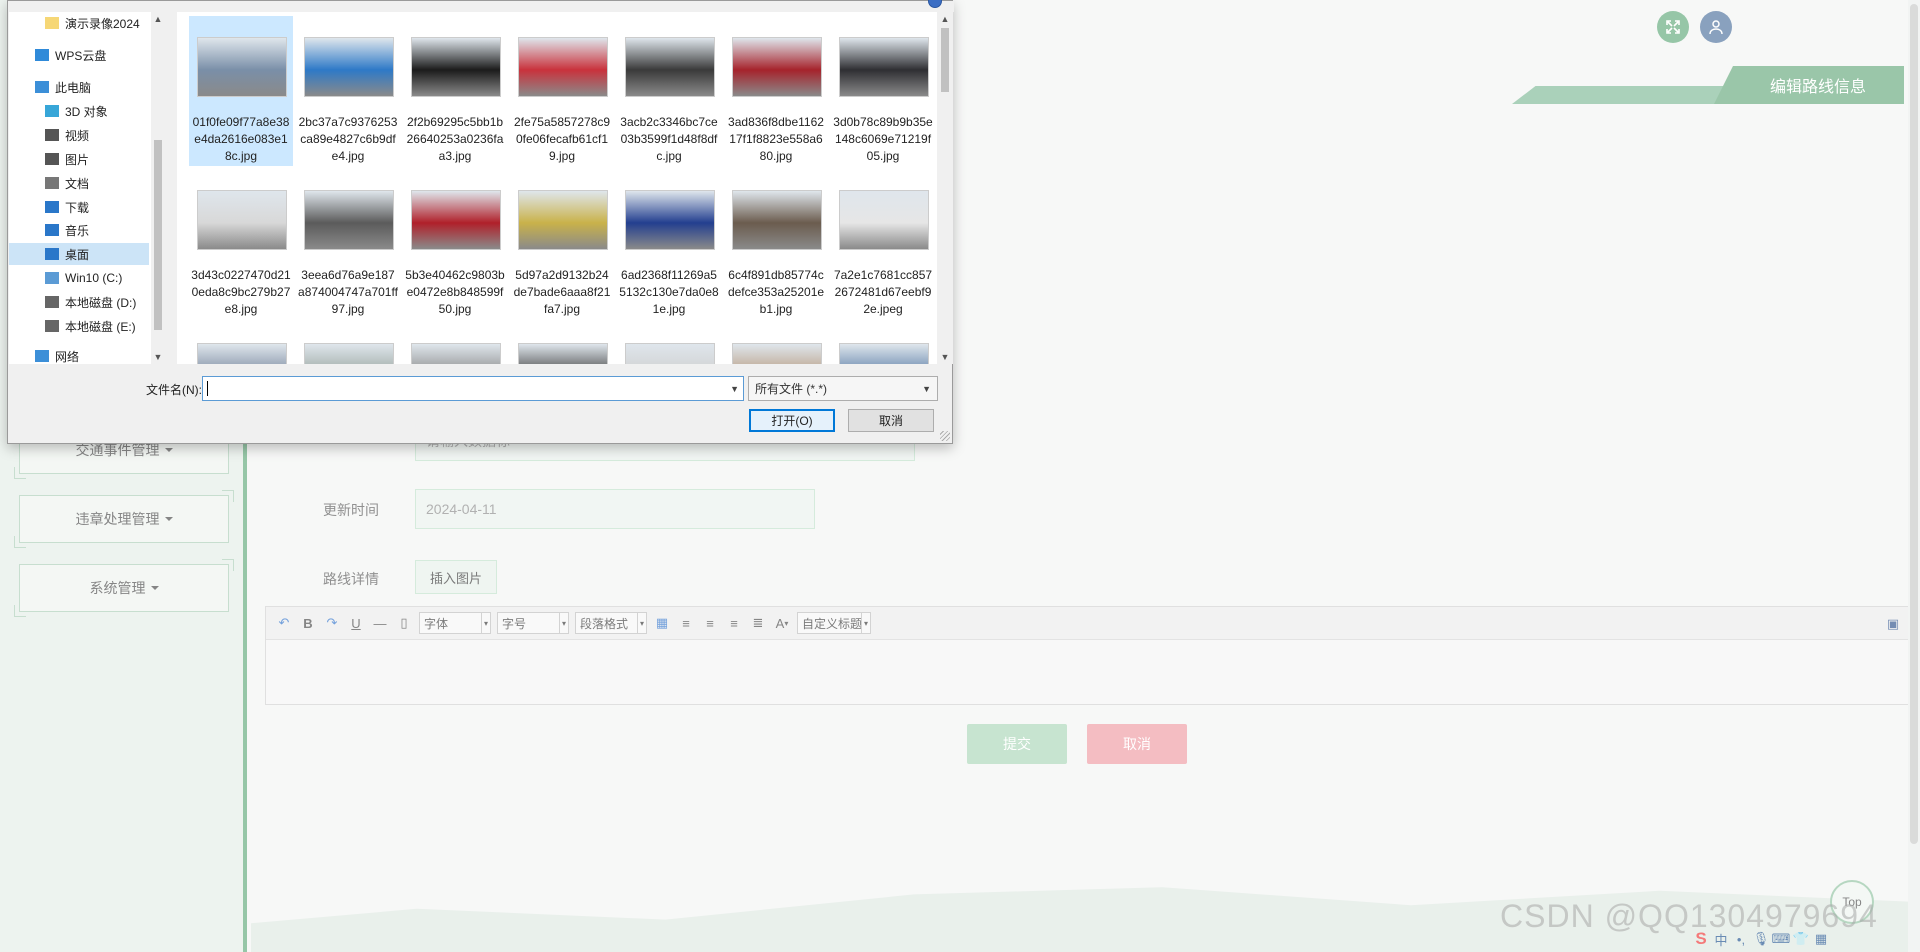 This screenshot has width=1920, height=952. What do you see at coordinates (79, 302) in the screenshot?
I see `nav-item: 本地磁盘 (D:)` at bounding box center [79, 302].